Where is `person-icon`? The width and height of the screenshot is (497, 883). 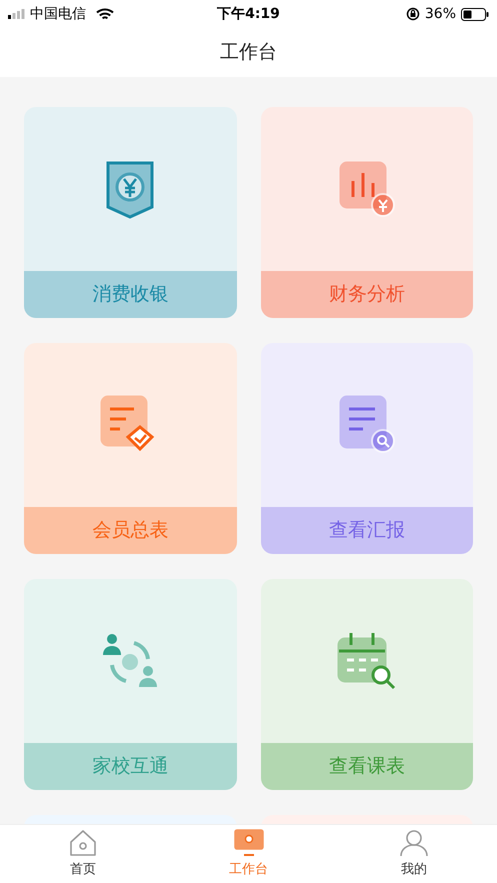 person-icon is located at coordinates (414, 843).